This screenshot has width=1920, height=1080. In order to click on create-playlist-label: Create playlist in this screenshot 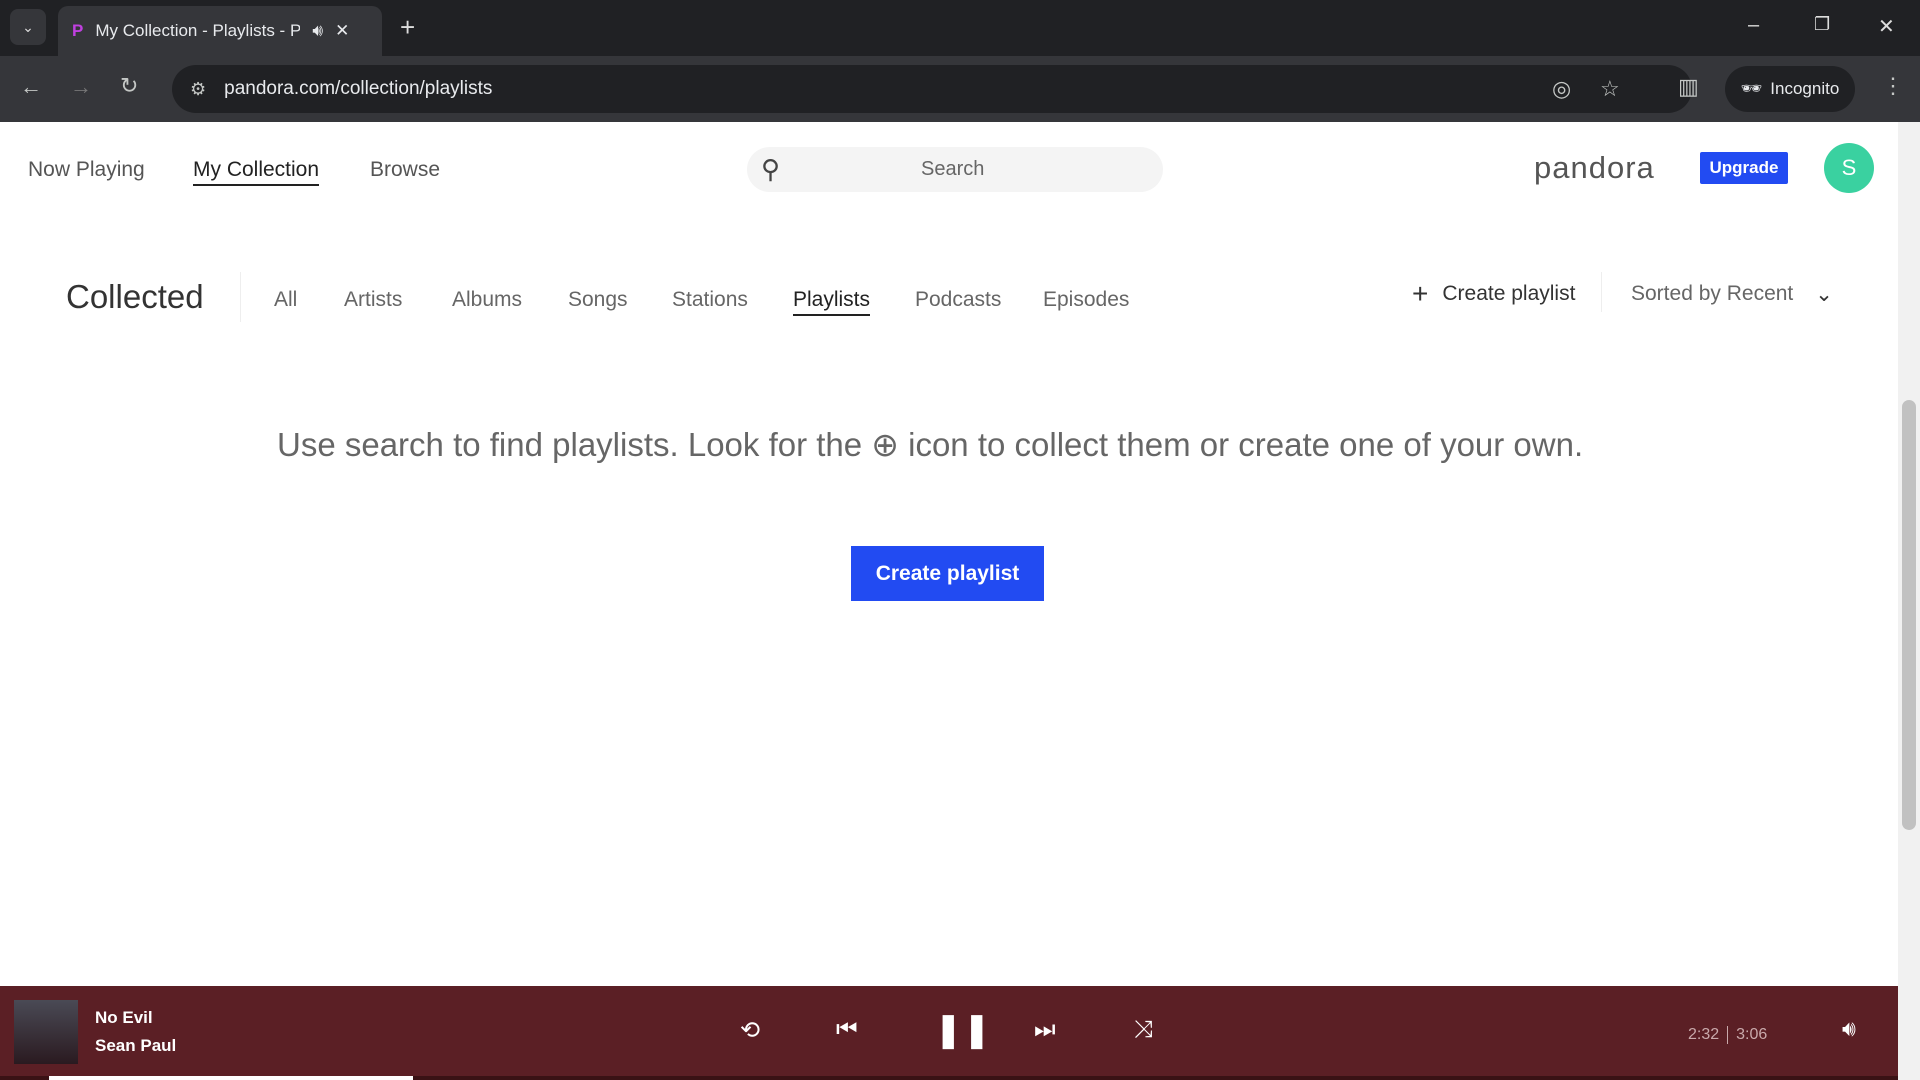, I will do `click(1509, 293)`.